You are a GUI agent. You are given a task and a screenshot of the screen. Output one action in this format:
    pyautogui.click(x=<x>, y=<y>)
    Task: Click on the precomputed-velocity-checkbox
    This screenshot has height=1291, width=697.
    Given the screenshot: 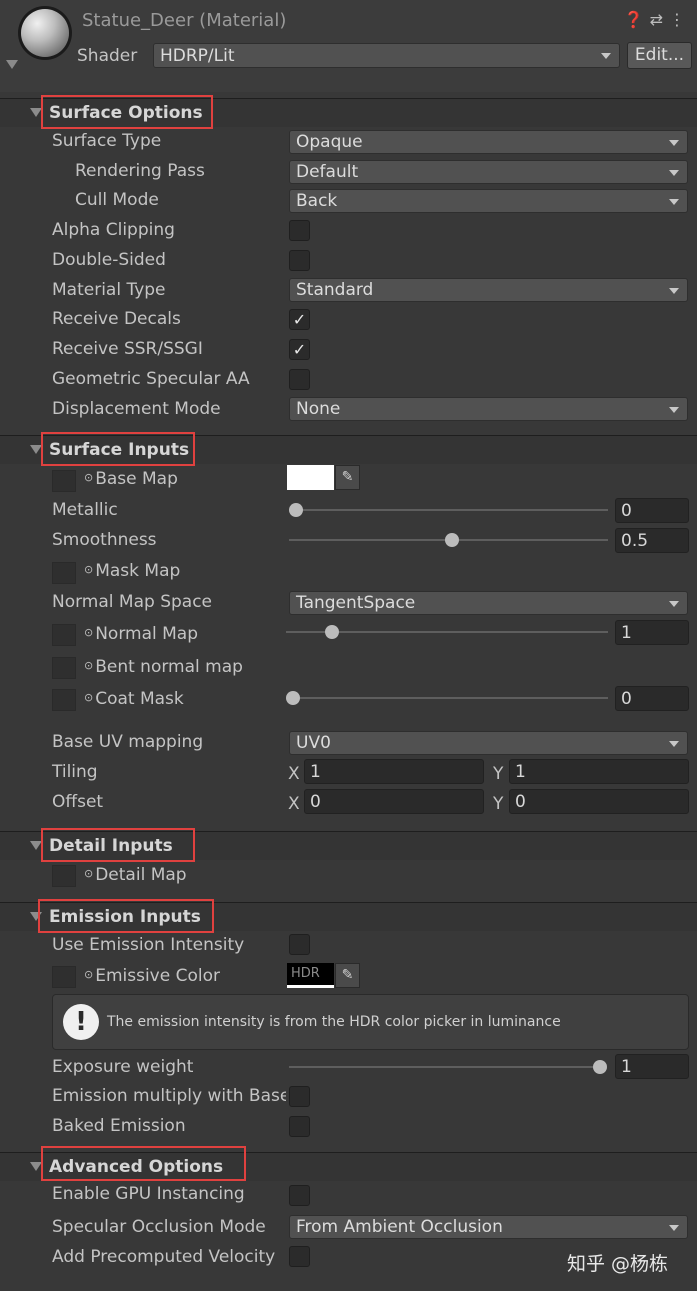 What is the action you would take?
    pyautogui.click(x=299, y=1256)
    